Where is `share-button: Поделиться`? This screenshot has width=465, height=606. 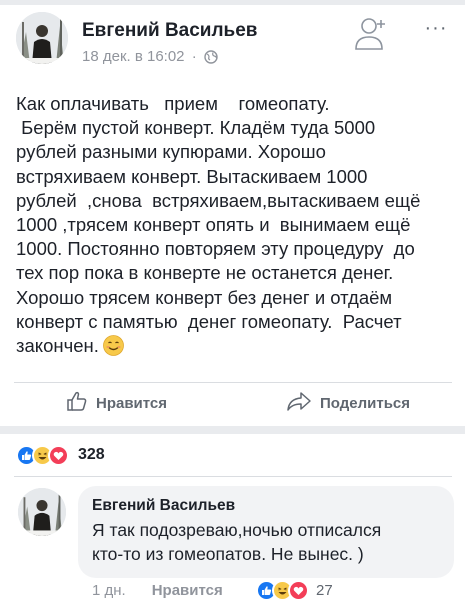 share-button: Поделиться is located at coordinates (348, 403).